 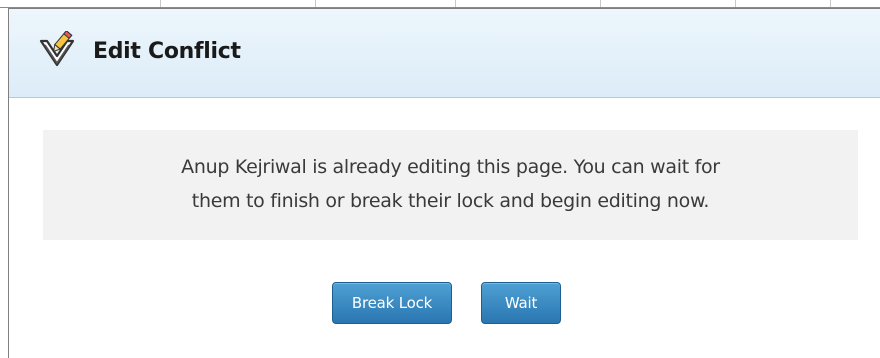 What do you see at coordinates (521, 303) in the screenshot?
I see `wait-button: Wait` at bounding box center [521, 303].